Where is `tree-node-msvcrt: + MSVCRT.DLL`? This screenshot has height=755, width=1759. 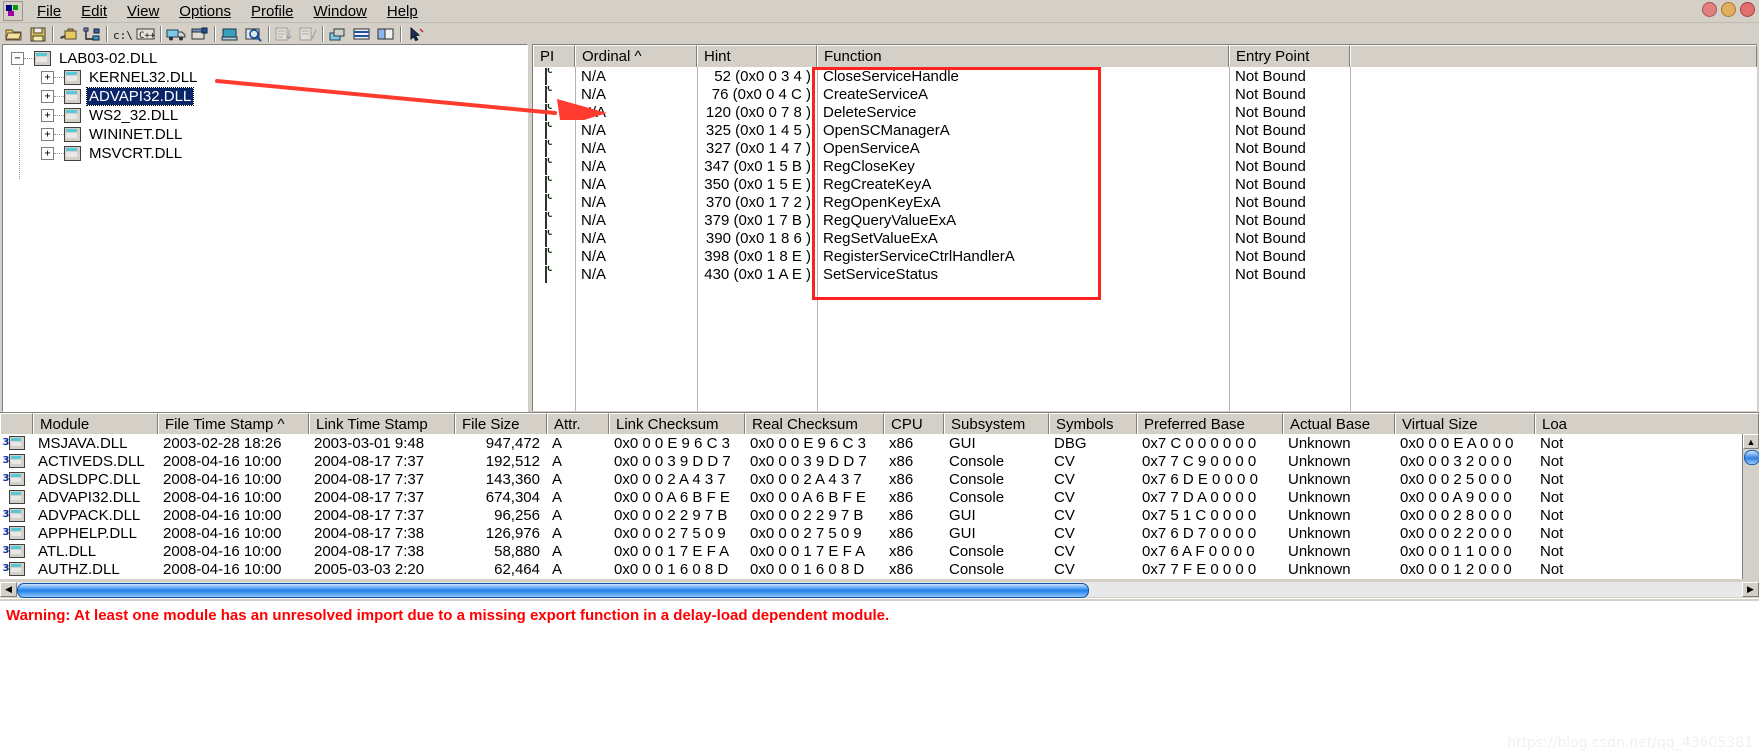 tree-node-msvcrt: + MSVCRT.DLL is located at coordinates (269, 153).